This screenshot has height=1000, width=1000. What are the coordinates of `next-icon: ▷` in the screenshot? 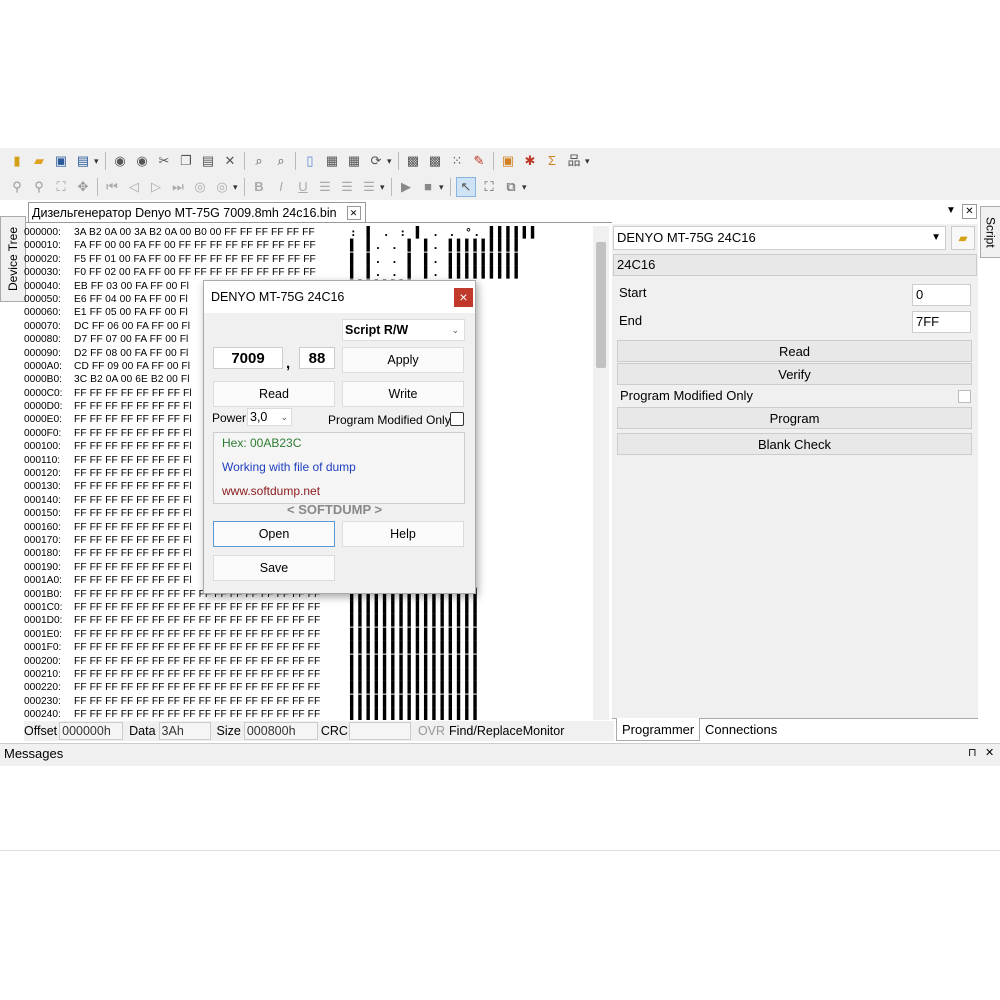 It's located at (156, 187).